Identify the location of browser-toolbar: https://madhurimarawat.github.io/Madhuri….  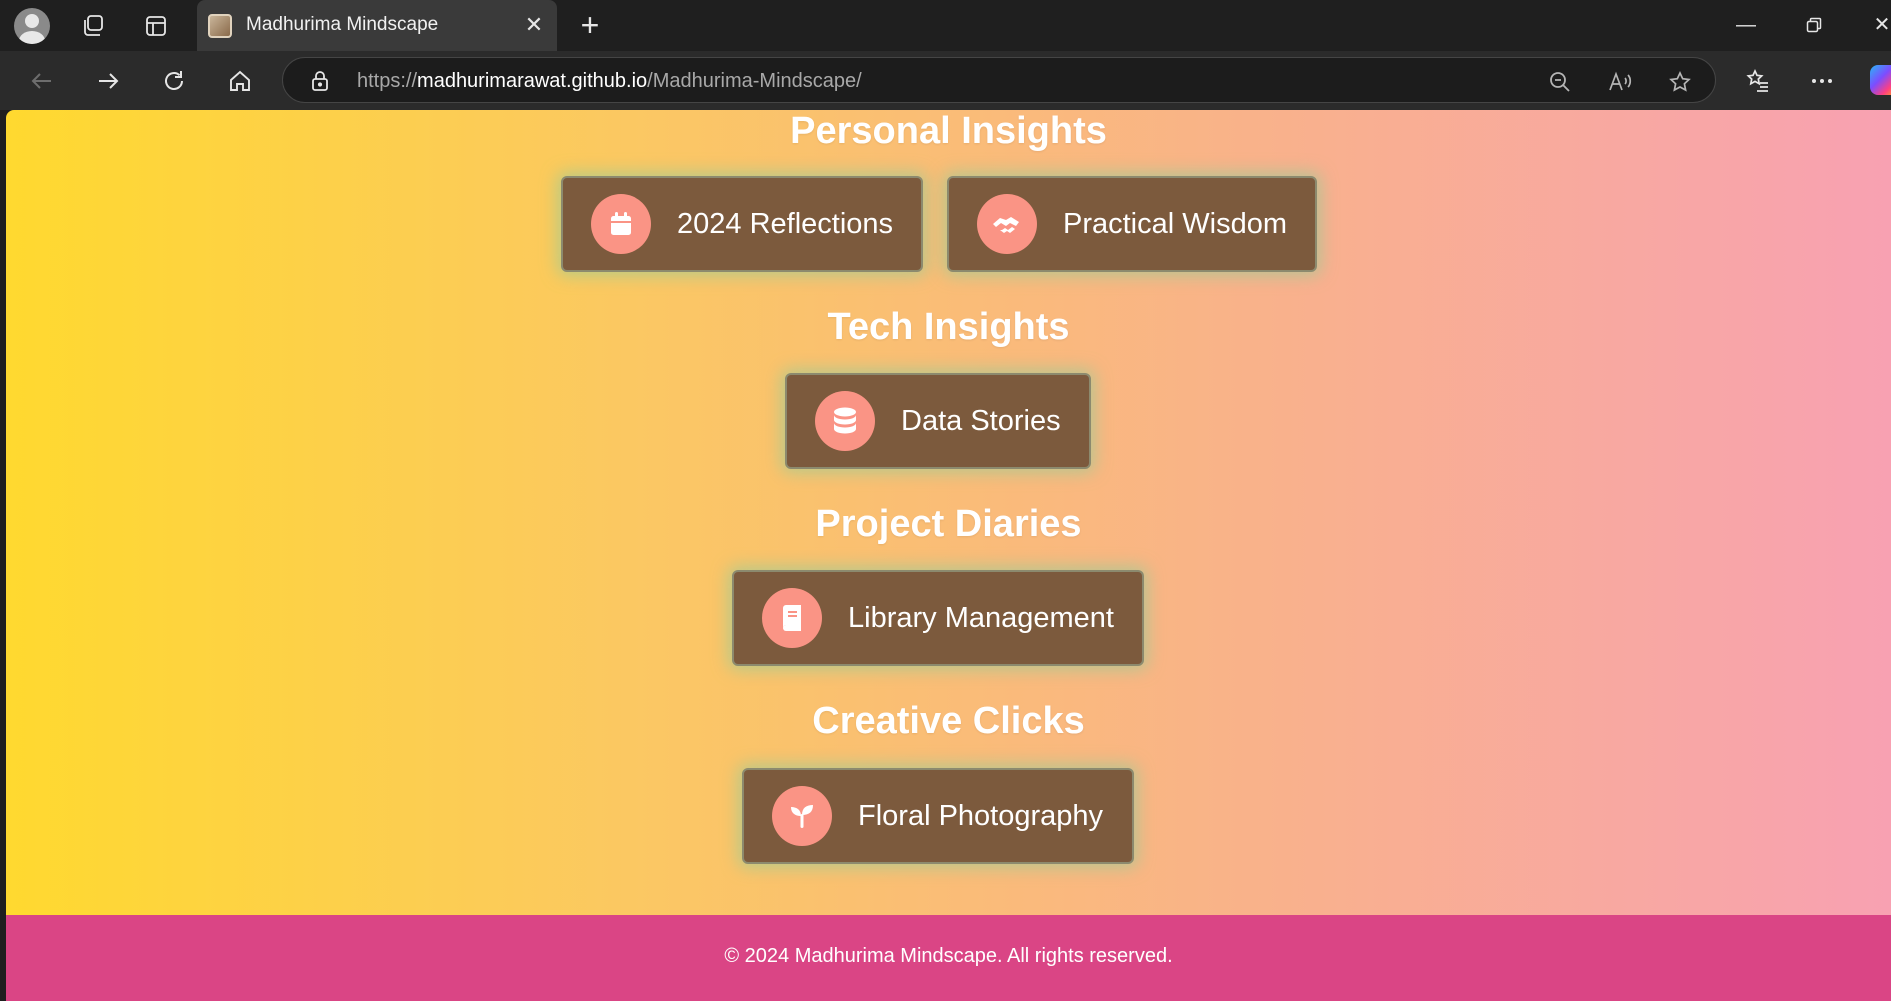
(945, 80).